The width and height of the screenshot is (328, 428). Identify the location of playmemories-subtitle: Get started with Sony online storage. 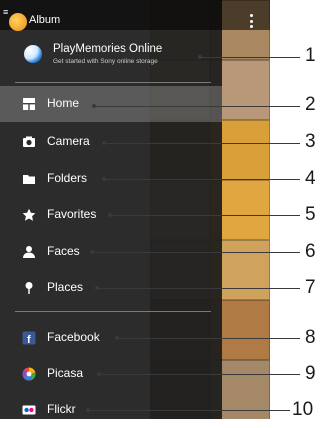
(105, 61).